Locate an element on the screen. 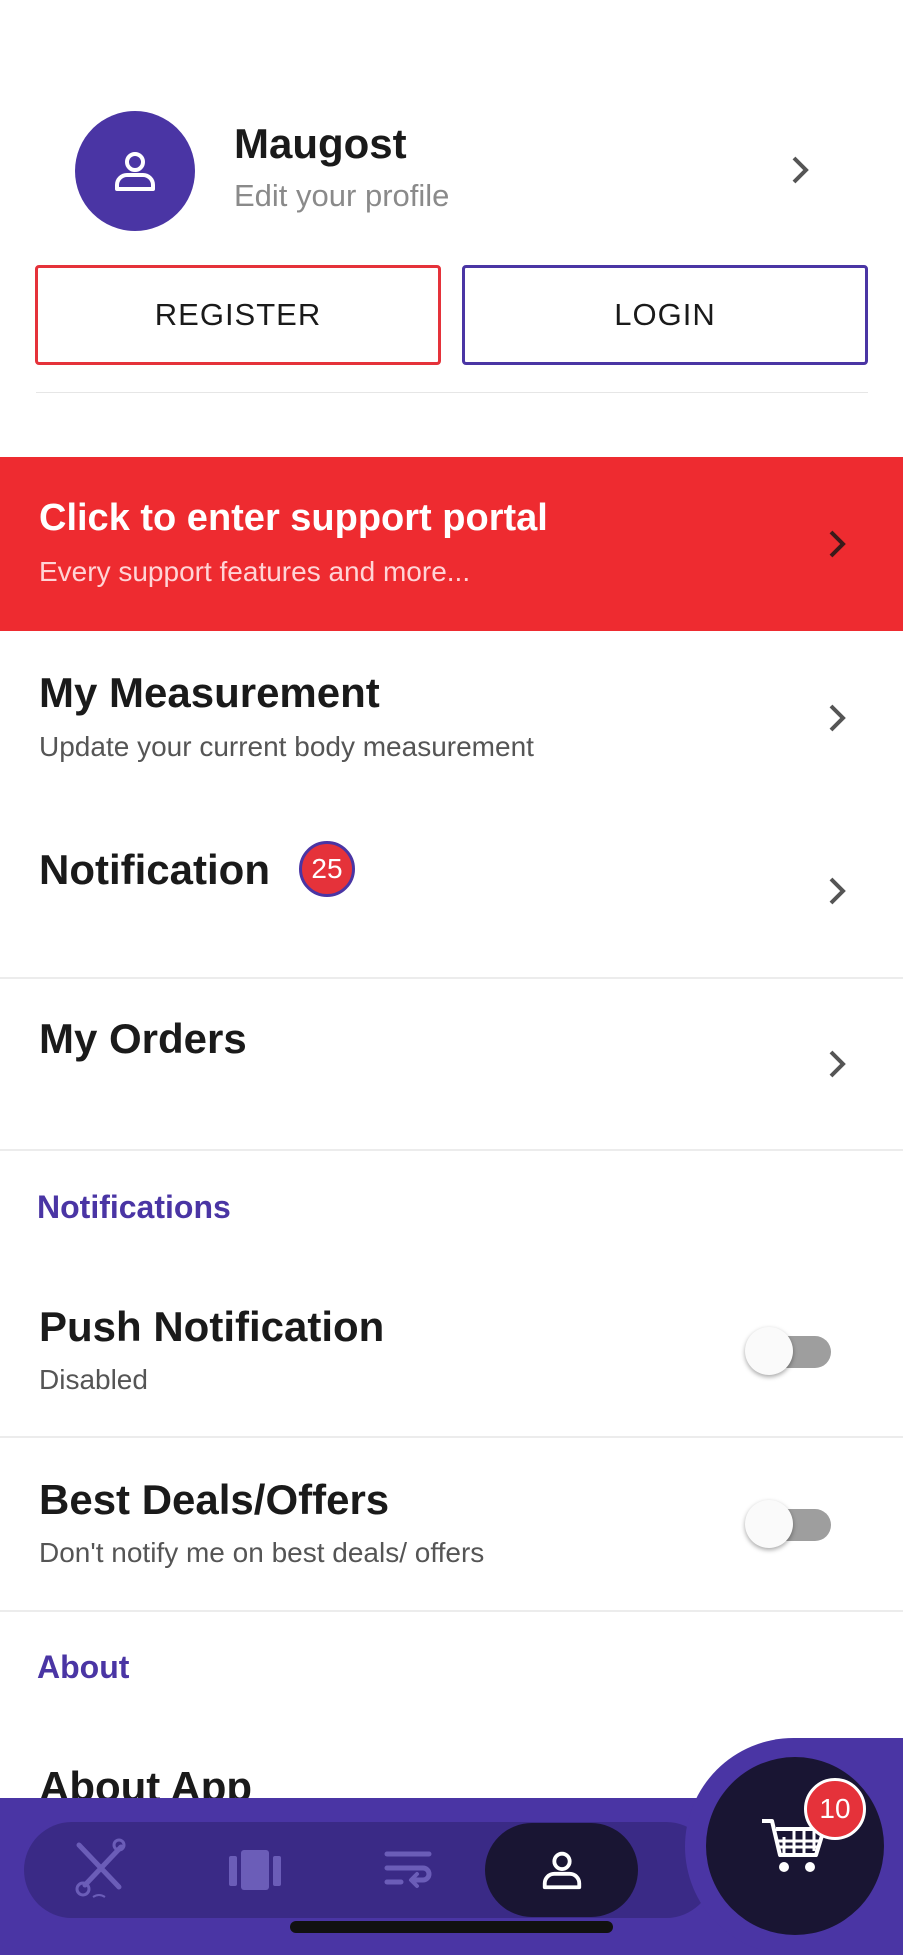 The width and height of the screenshot is (903, 1955). section-heading-about: About is located at coordinates (83, 1667).